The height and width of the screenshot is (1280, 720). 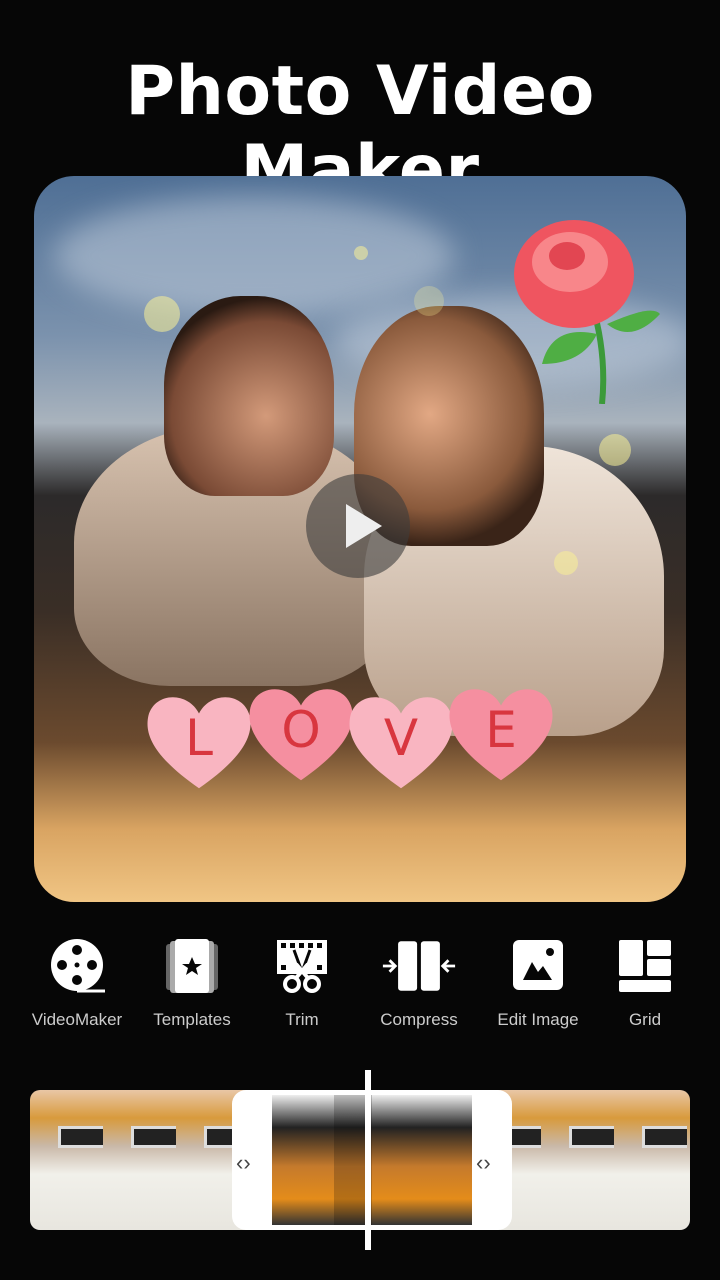 What do you see at coordinates (401, 738) in the screenshot?
I see `sticker-letter: V` at bounding box center [401, 738].